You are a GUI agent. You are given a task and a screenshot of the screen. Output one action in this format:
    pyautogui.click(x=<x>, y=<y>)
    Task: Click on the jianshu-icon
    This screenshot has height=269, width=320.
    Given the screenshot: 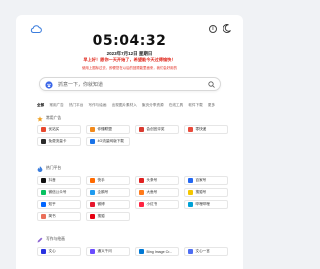 What is the action you would take?
    pyautogui.click(x=43, y=216)
    